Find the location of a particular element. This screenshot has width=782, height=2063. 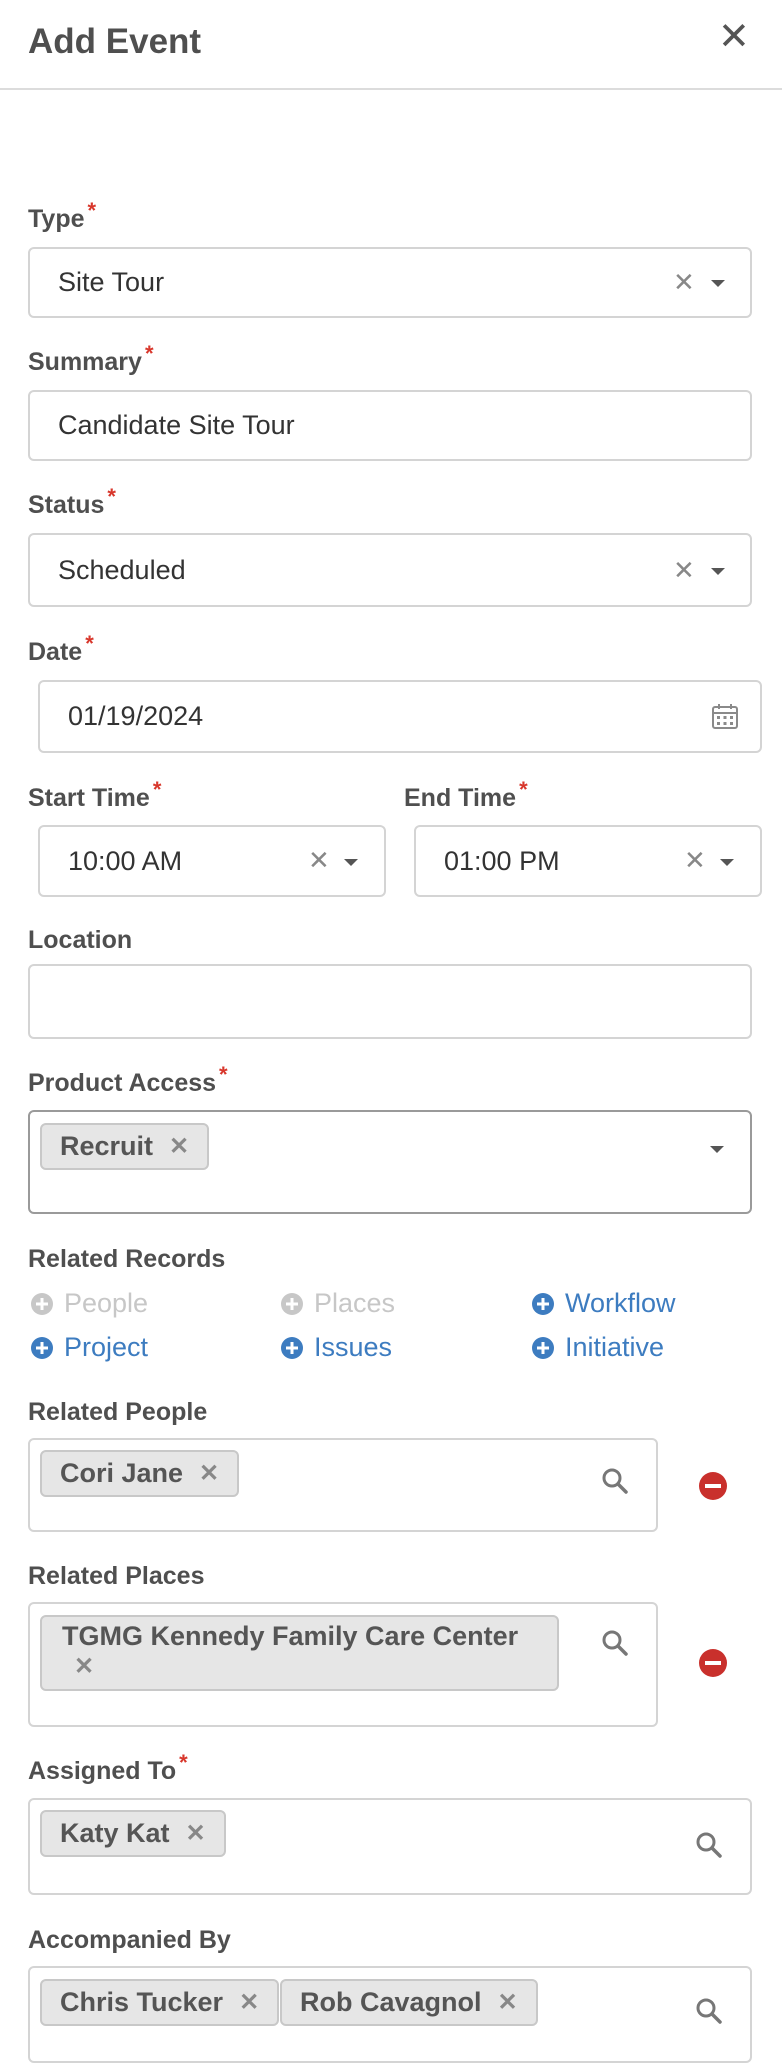

add-project-link: Project is located at coordinates (89, 1347).